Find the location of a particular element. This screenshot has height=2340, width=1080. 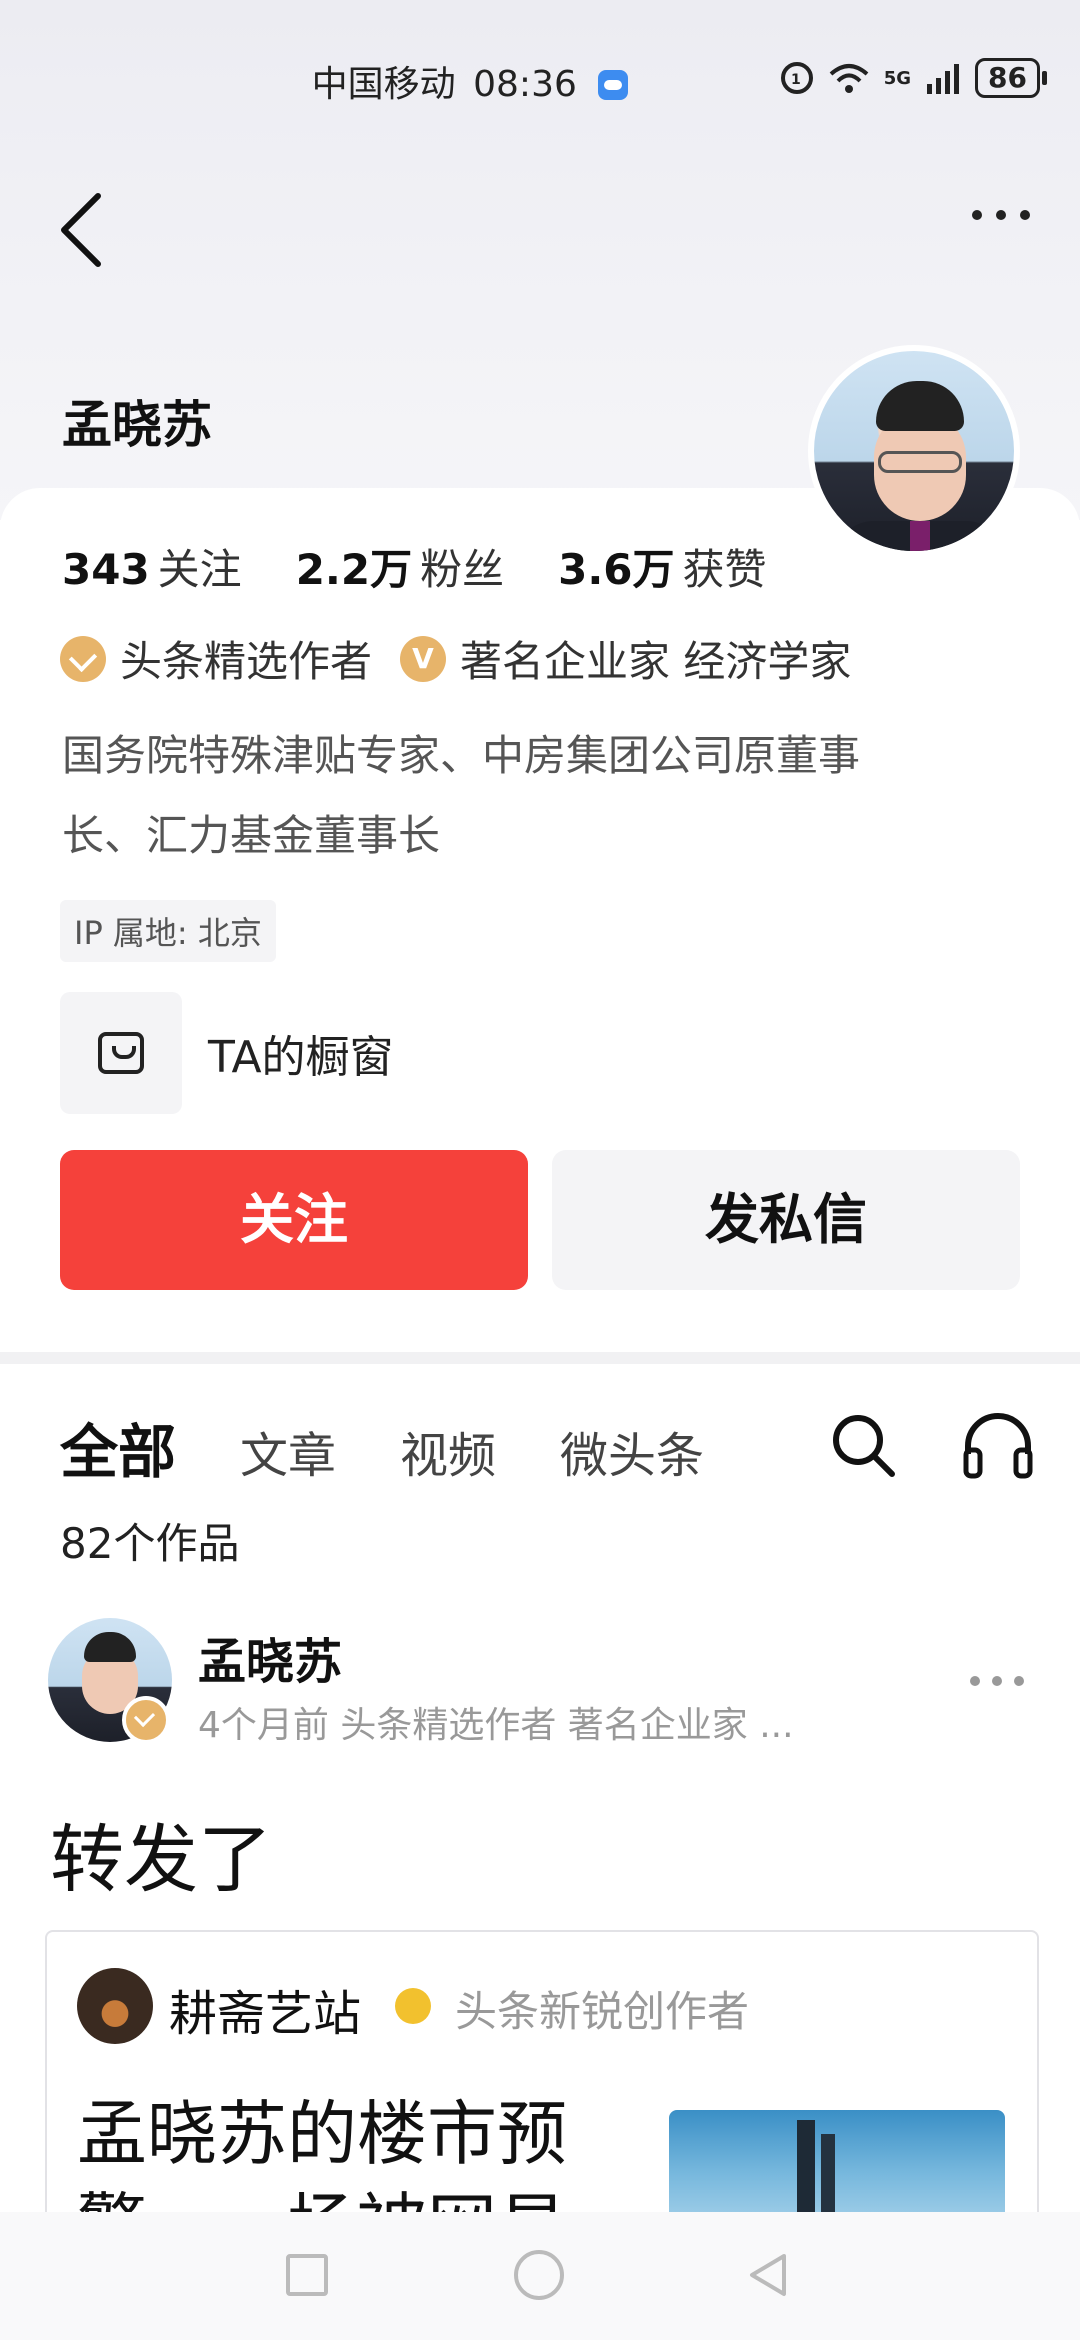

v-badge-icon: V is located at coordinates (423, 658).